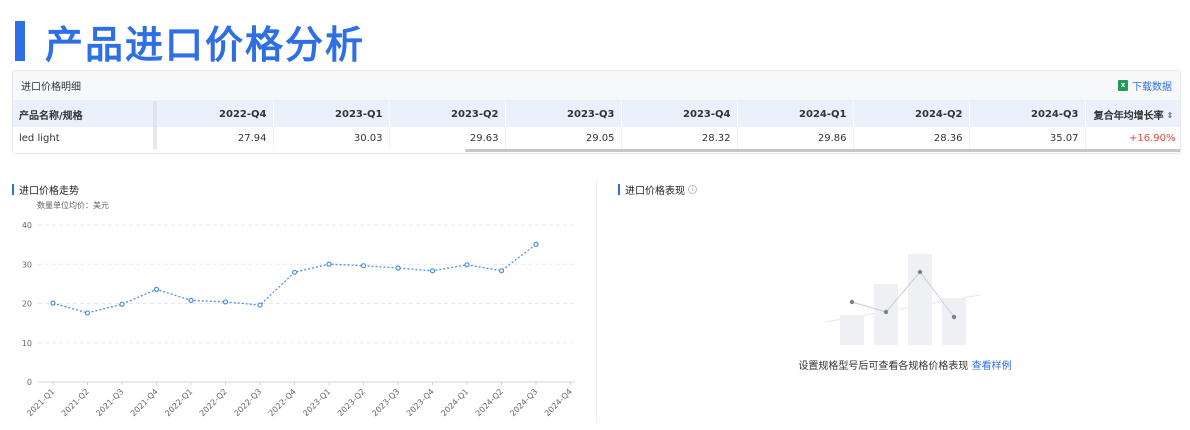 The height and width of the screenshot is (430, 1190). I want to click on view-sample-link: 查看样例, so click(992, 366).